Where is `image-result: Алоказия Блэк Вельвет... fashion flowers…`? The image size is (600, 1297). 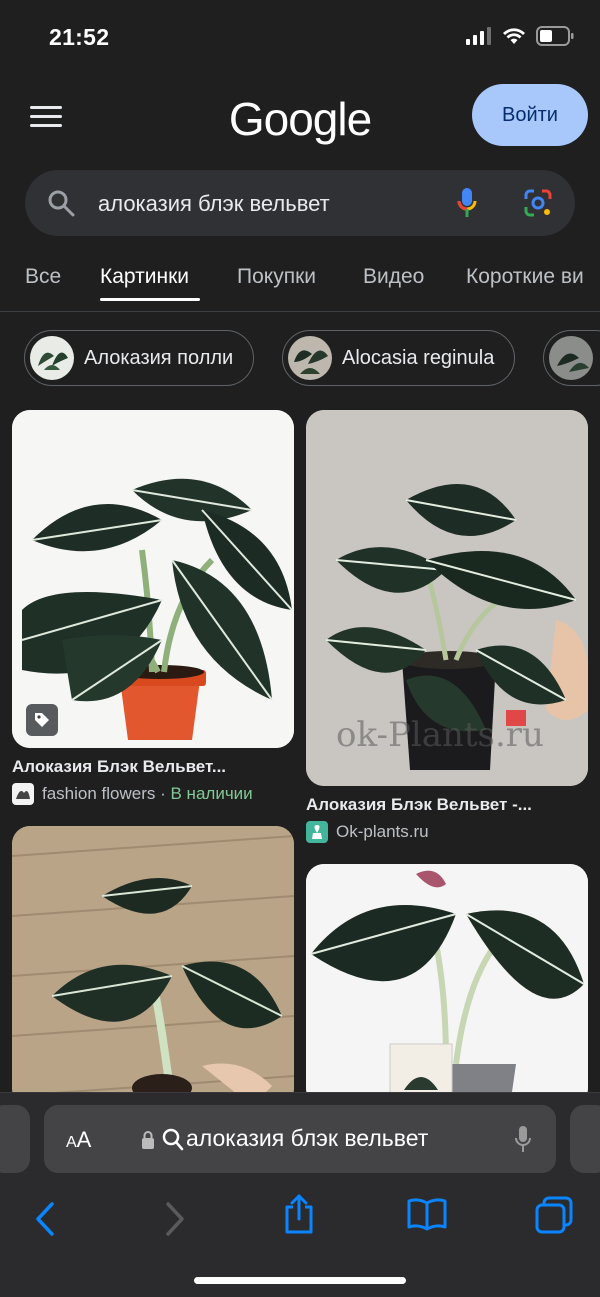 image-result: Алоказия Блэк Вельвет... fashion flowers… is located at coordinates (153, 607).